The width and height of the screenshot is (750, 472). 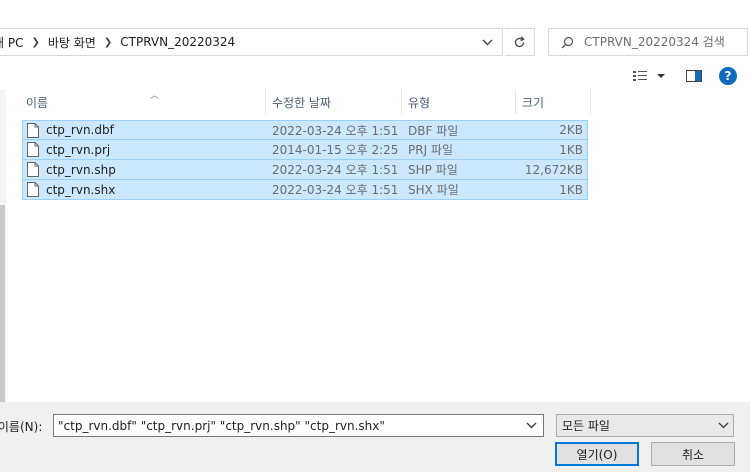 What do you see at coordinates (433, 190) in the screenshot?
I see `file-type: SHX 파일` at bounding box center [433, 190].